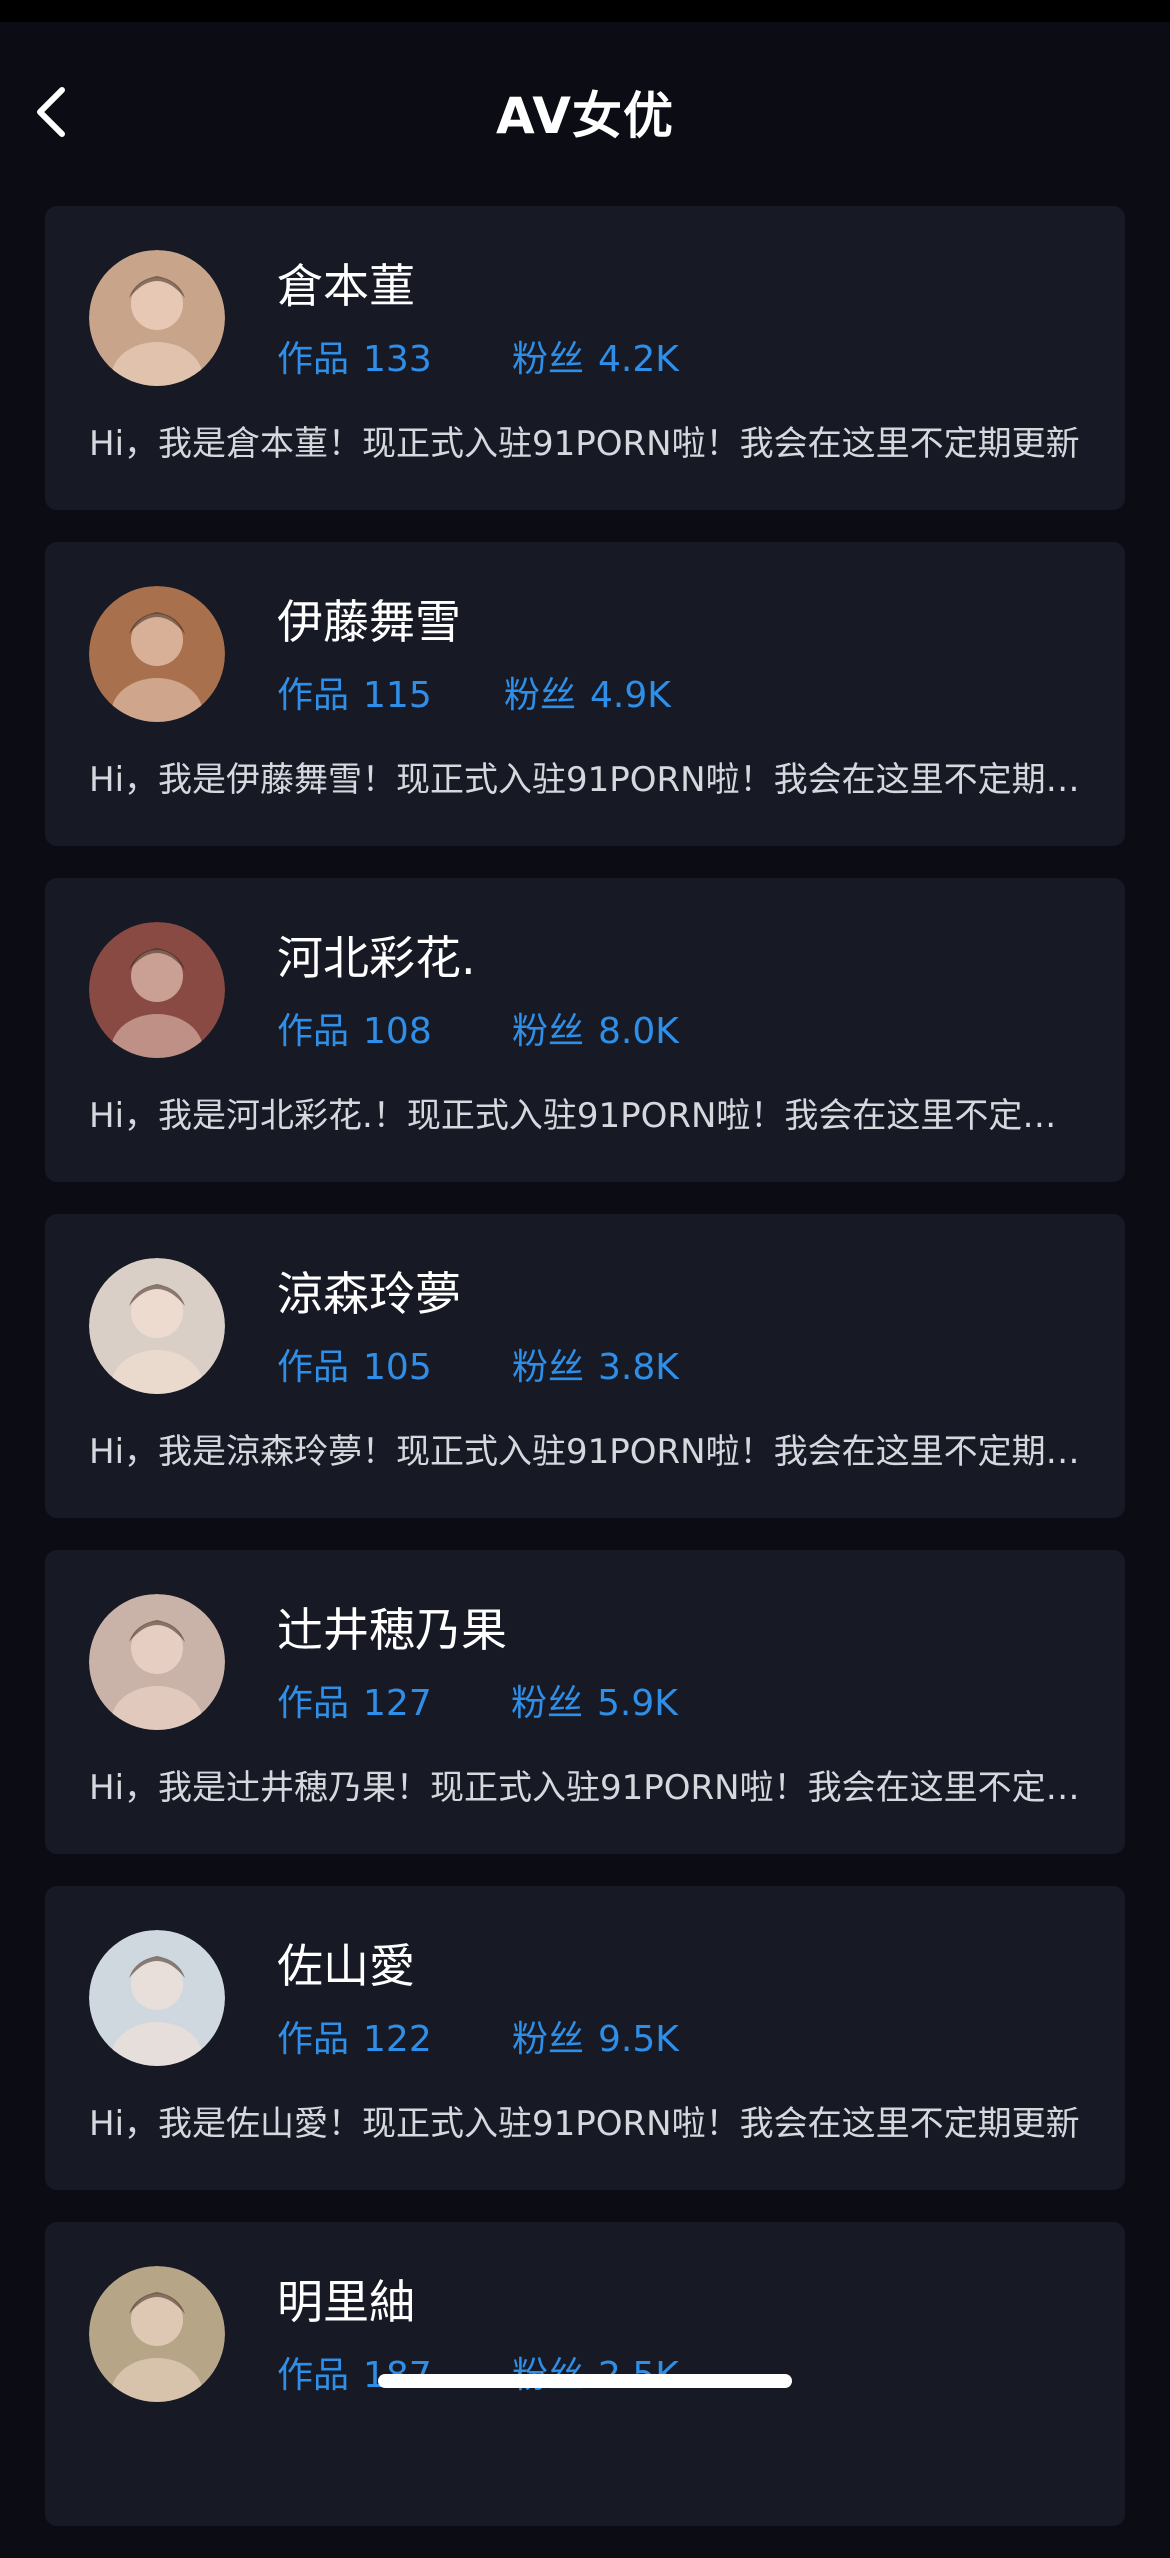 This screenshot has height=2558, width=1170. I want to click on performer-stats: 作品 115 粉丝 4.9K, so click(474, 692).